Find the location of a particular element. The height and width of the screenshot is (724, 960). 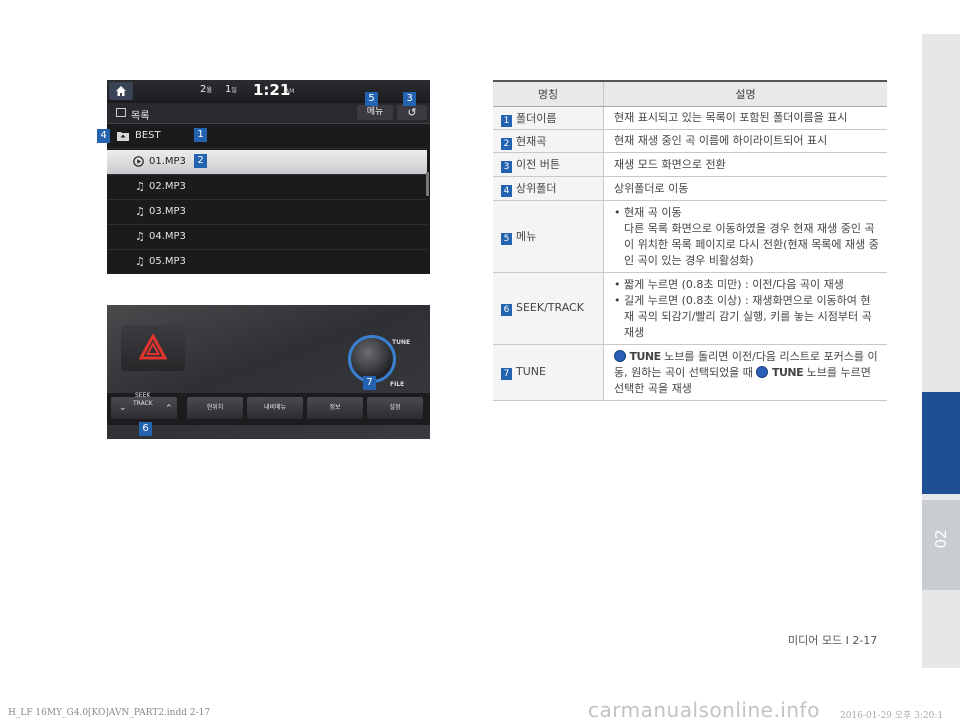

row-desc: 현재 표시되고 있는 목록이 포함된 폴더이름을 표시 is located at coordinates (745, 118).